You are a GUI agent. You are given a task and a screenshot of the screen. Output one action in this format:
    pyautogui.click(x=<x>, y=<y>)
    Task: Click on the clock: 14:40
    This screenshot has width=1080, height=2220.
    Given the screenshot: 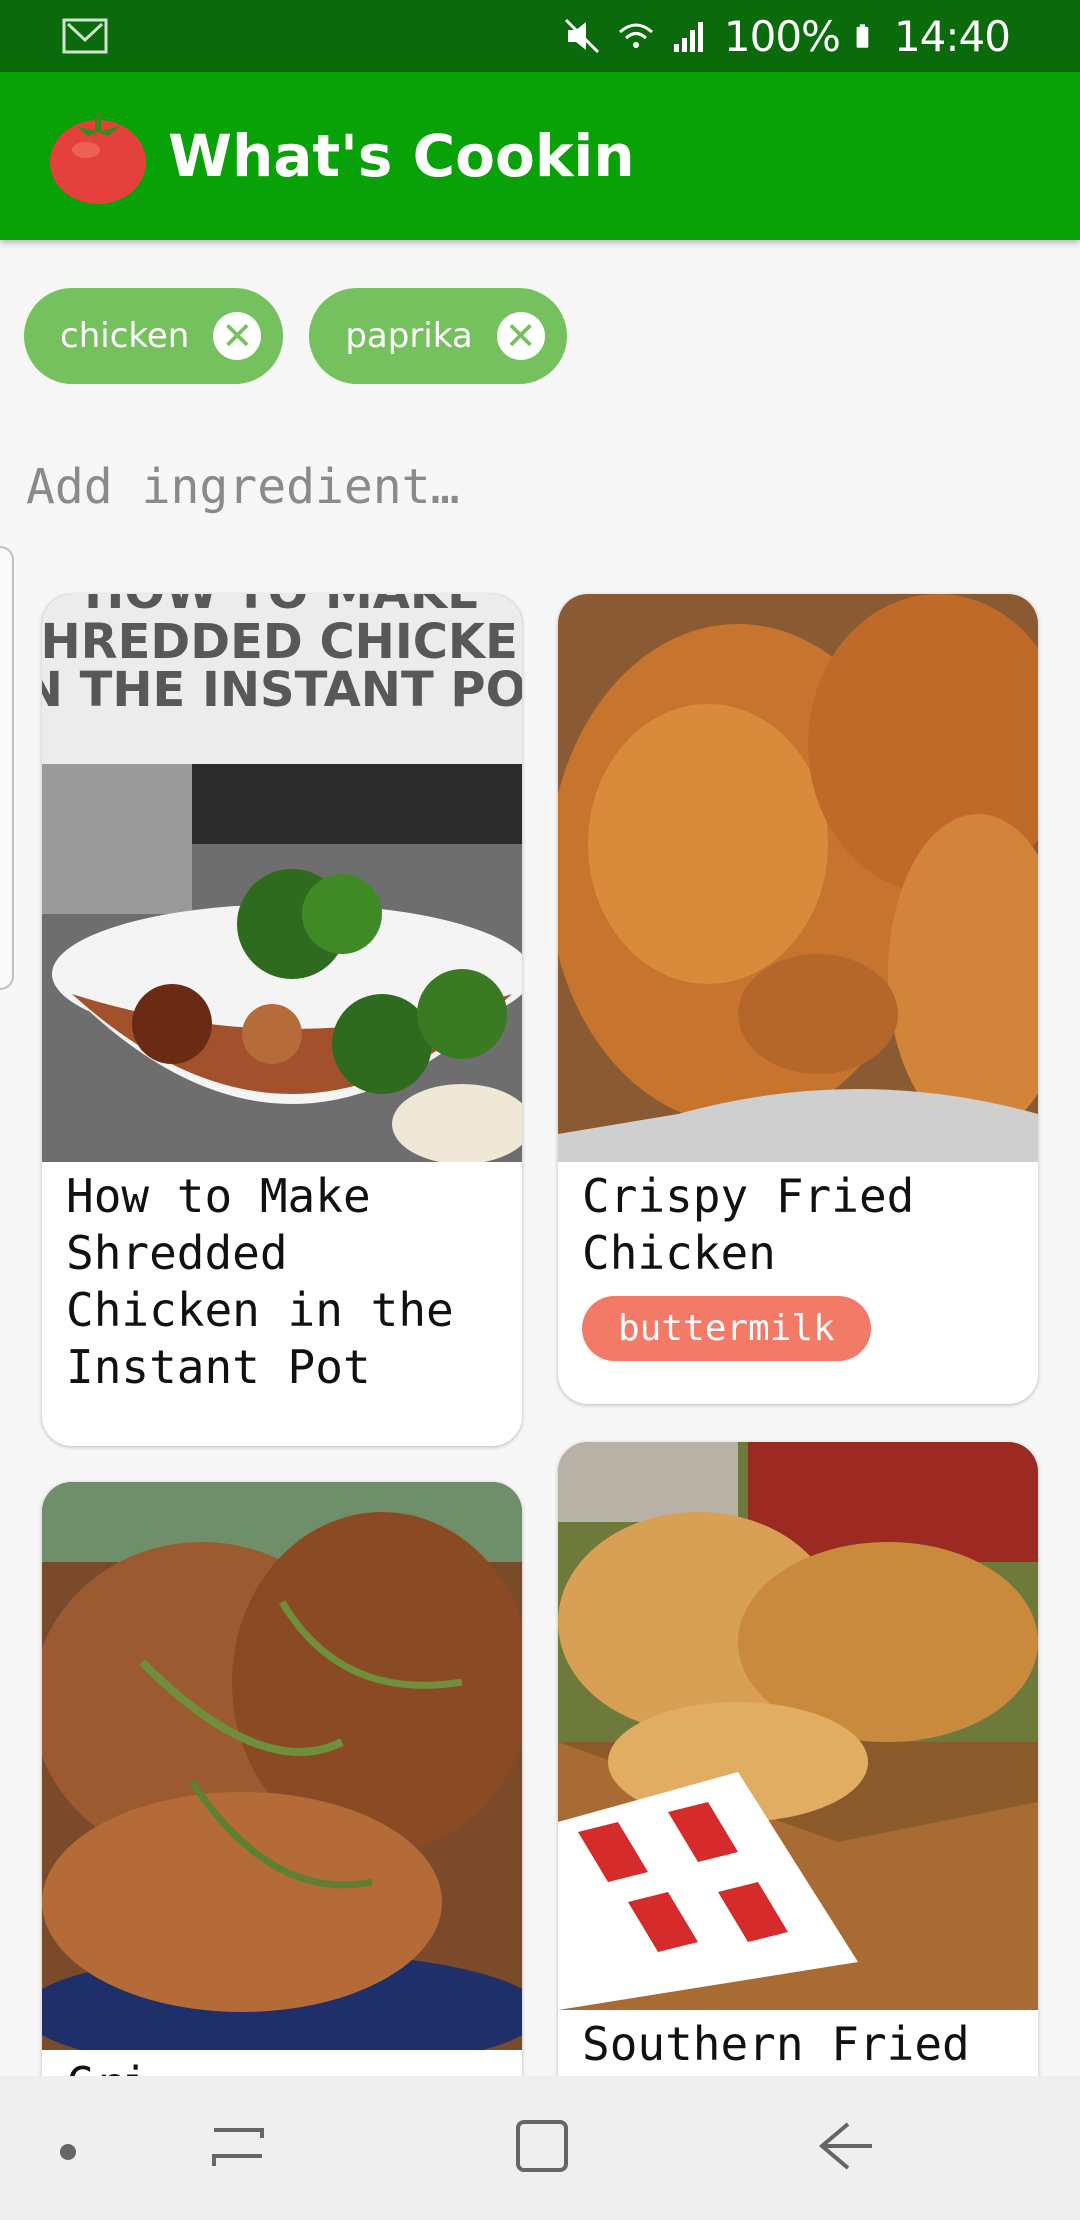 What is the action you would take?
    pyautogui.click(x=952, y=36)
    